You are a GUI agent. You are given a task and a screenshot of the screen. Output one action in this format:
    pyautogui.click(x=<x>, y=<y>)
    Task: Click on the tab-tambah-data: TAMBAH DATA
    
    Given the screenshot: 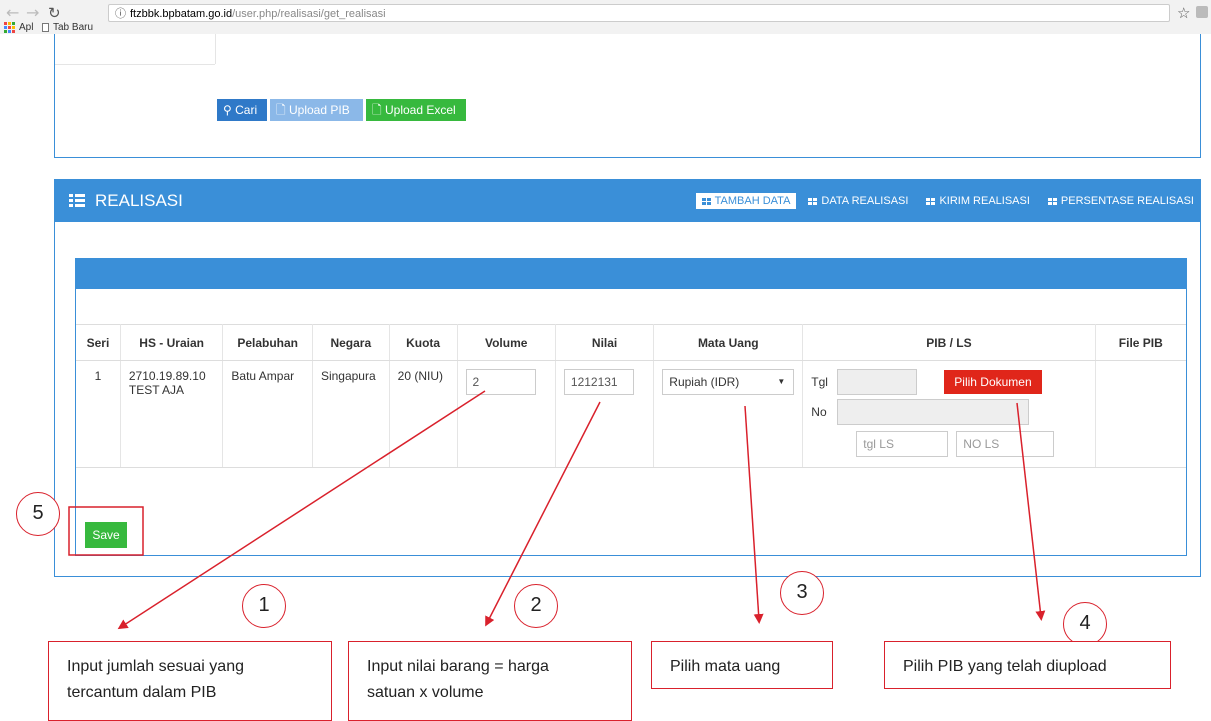 What is the action you would take?
    pyautogui.click(x=746, y=201)
    